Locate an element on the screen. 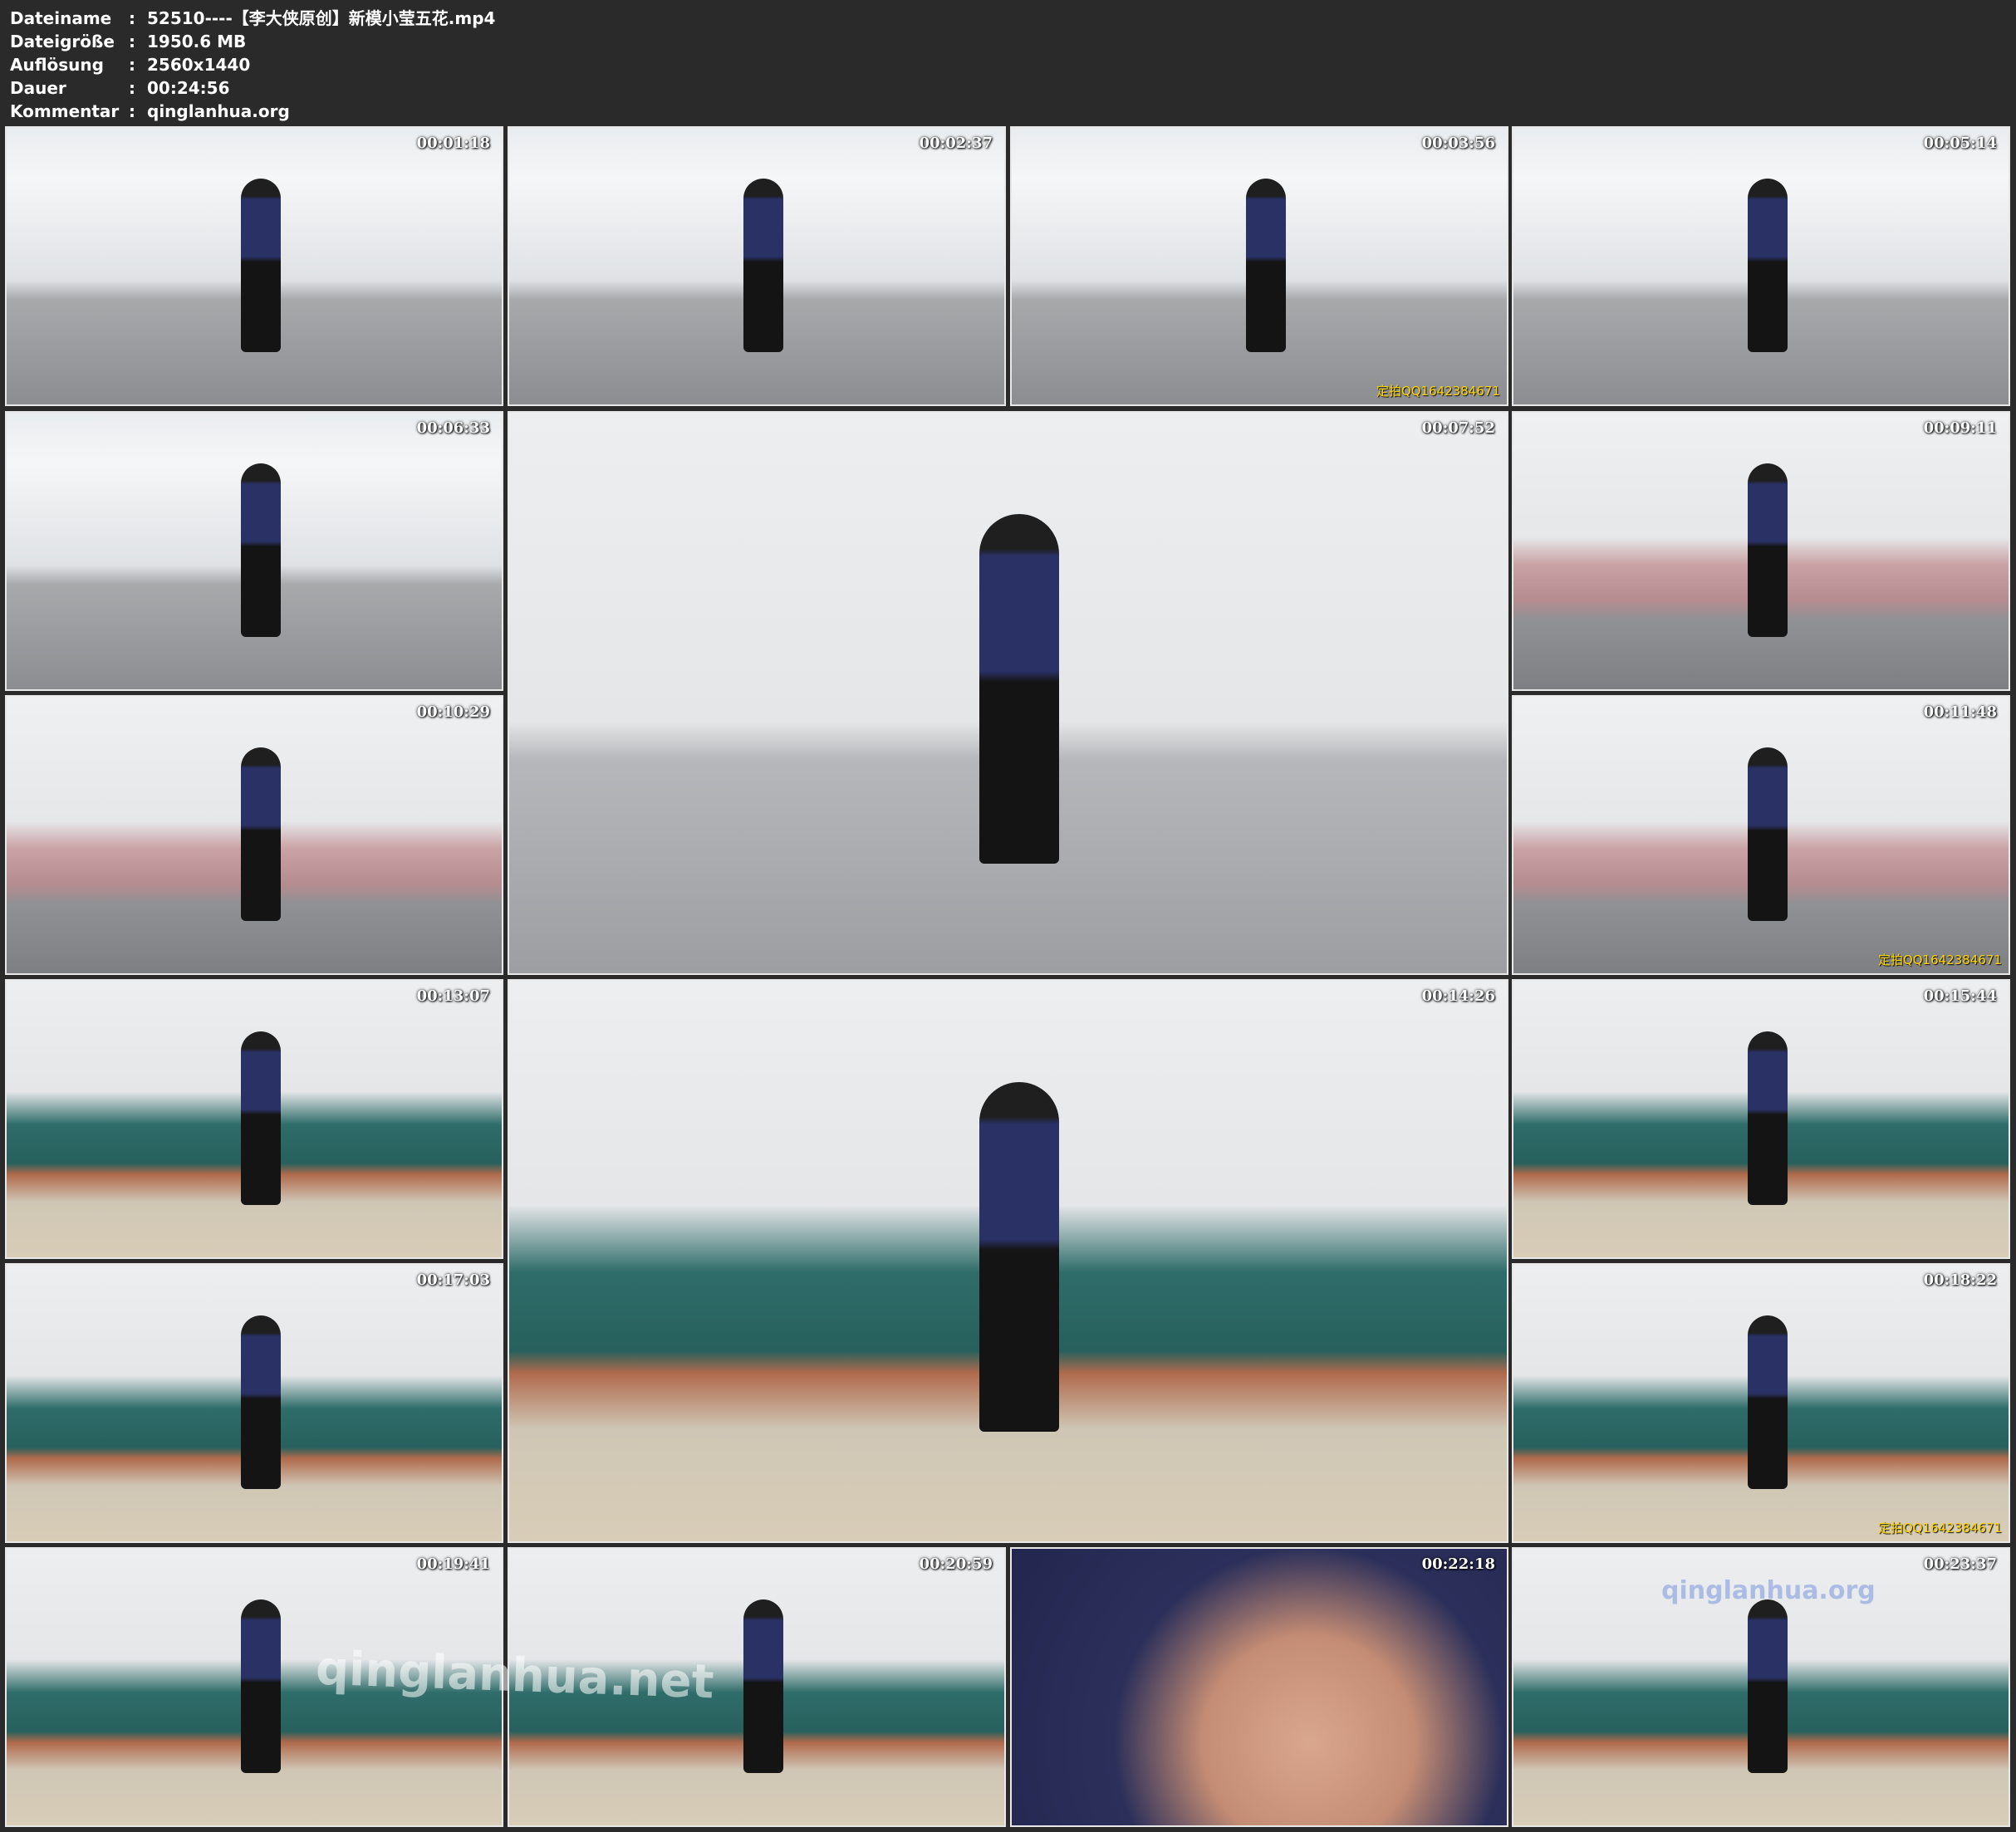 This screenshot has height=1832, width=2016. timestamp-label: 00:03:56 is located at coordinates (1458, 143).